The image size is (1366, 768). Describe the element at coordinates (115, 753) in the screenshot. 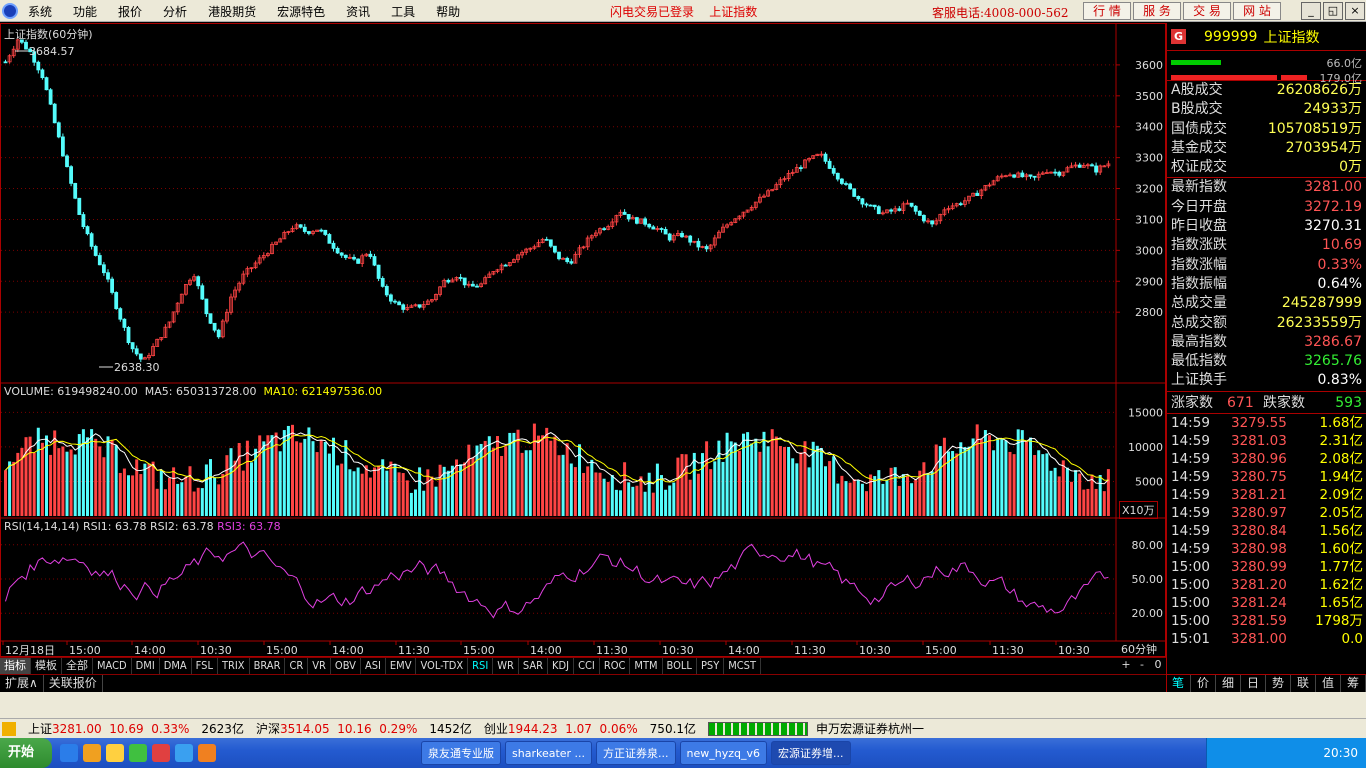

I see `qq-icon` at that location.